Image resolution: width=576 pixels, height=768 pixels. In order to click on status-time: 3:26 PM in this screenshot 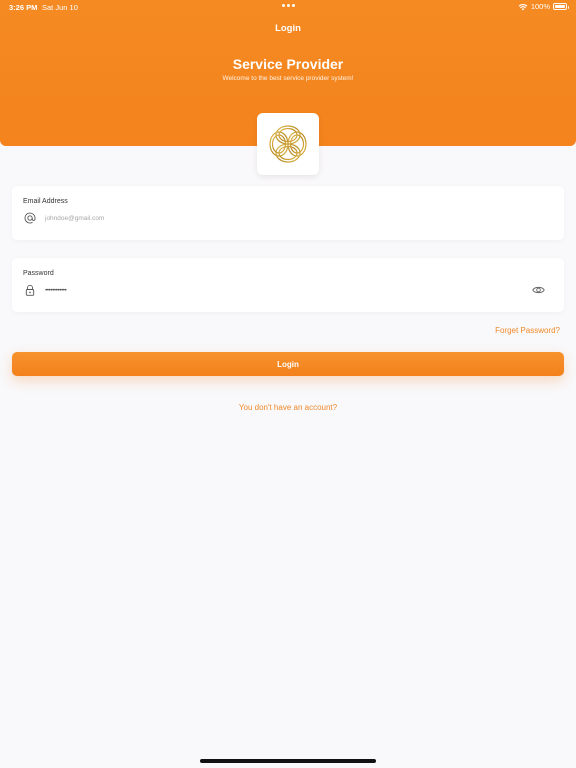, I will do `click(23, 7)`.